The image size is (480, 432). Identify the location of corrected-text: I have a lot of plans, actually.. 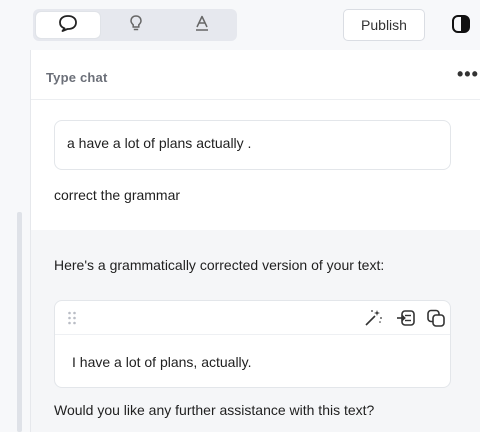
(162, 362).